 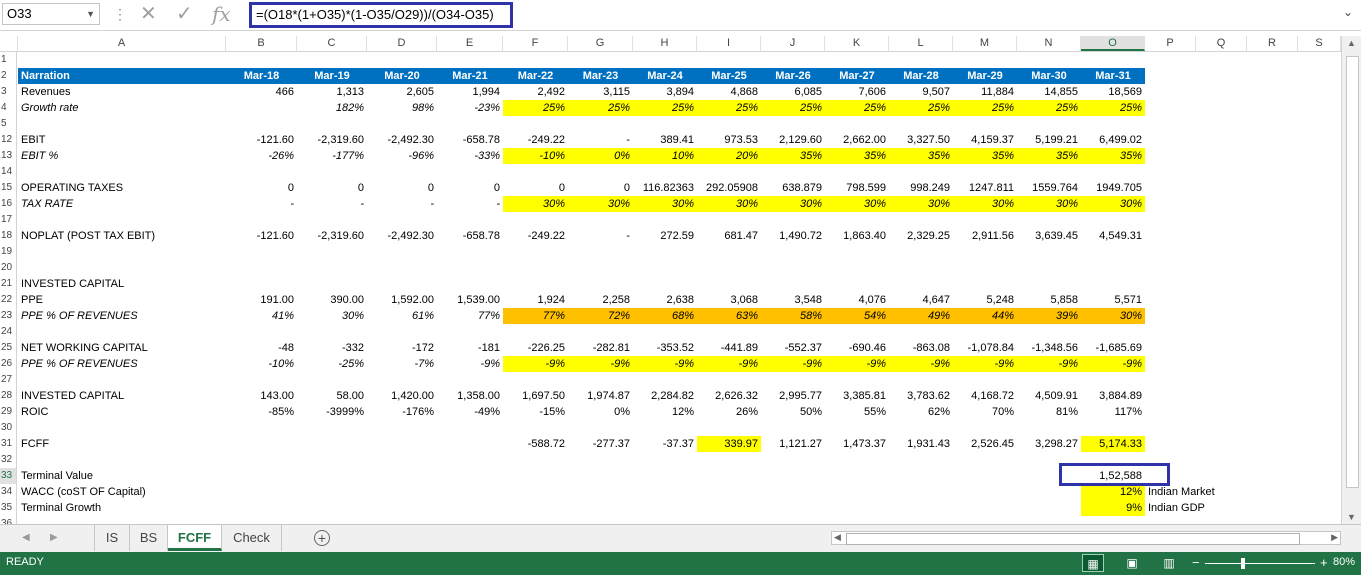 What do you see at coordinates (857, 76) in the screenshot?
I see `cell-k2: Mar-27` at bounding box center [857, 76].